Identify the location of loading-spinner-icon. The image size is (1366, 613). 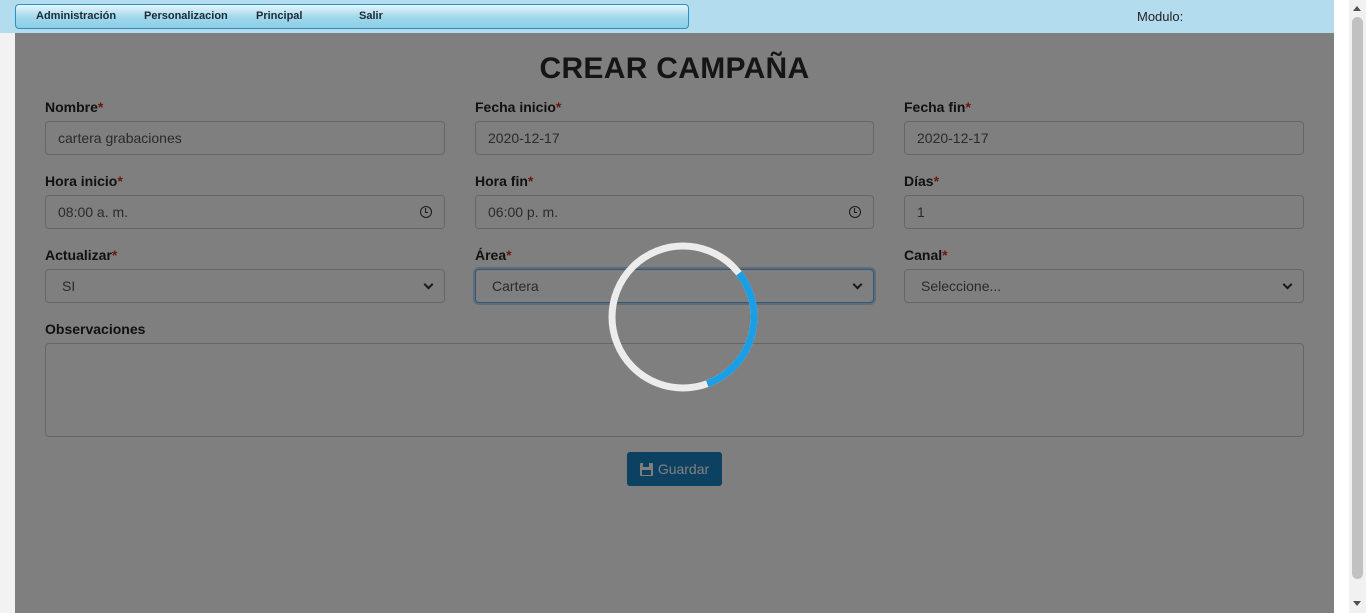
(683, 317).